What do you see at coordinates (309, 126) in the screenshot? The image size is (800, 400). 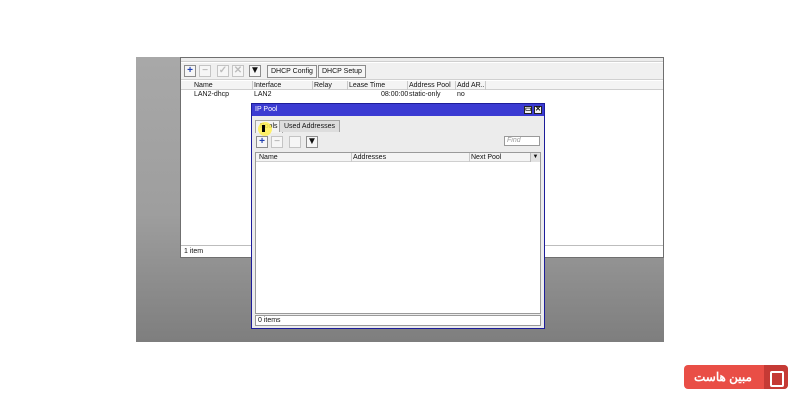 I see `tab-used-addresses: Used Addresses` at bounding box center [309, 126].